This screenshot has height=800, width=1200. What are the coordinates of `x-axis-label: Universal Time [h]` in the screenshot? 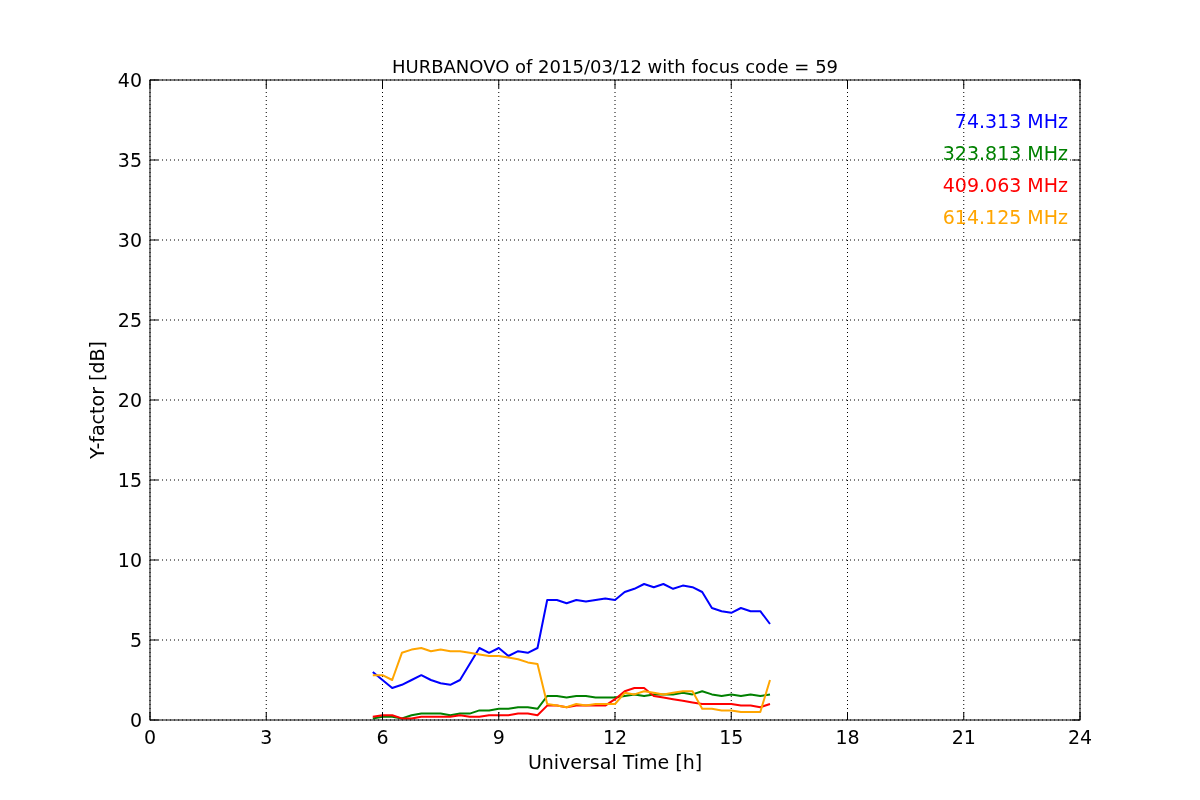 It's located at (615, 762).